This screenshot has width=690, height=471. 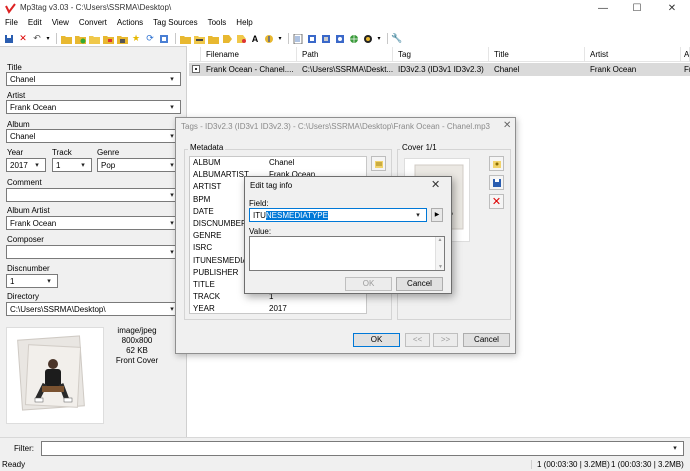 I want to click on column-header-artist: Artist, so click(x=633, y=54).